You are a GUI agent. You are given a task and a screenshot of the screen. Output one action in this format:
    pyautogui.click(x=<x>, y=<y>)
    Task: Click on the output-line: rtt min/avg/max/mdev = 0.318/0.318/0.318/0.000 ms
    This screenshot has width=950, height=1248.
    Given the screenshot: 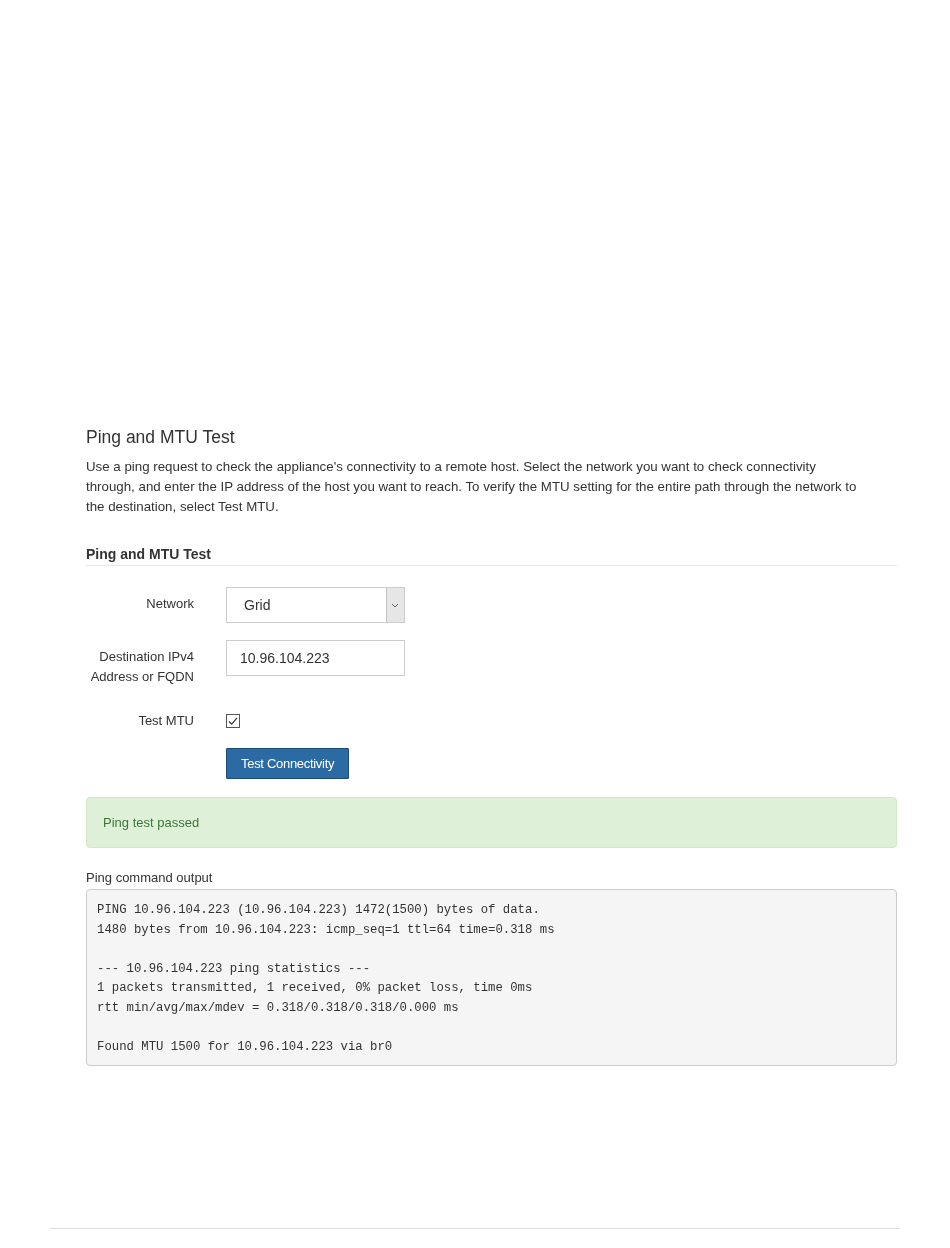 What is the action you would take?
    pyautogui.click(x=278, y=1008)
    